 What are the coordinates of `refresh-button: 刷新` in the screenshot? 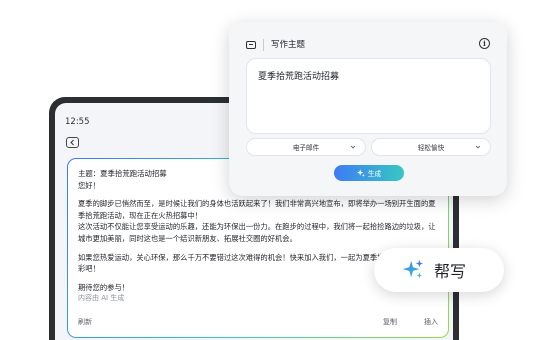 It's located at (230, 323).